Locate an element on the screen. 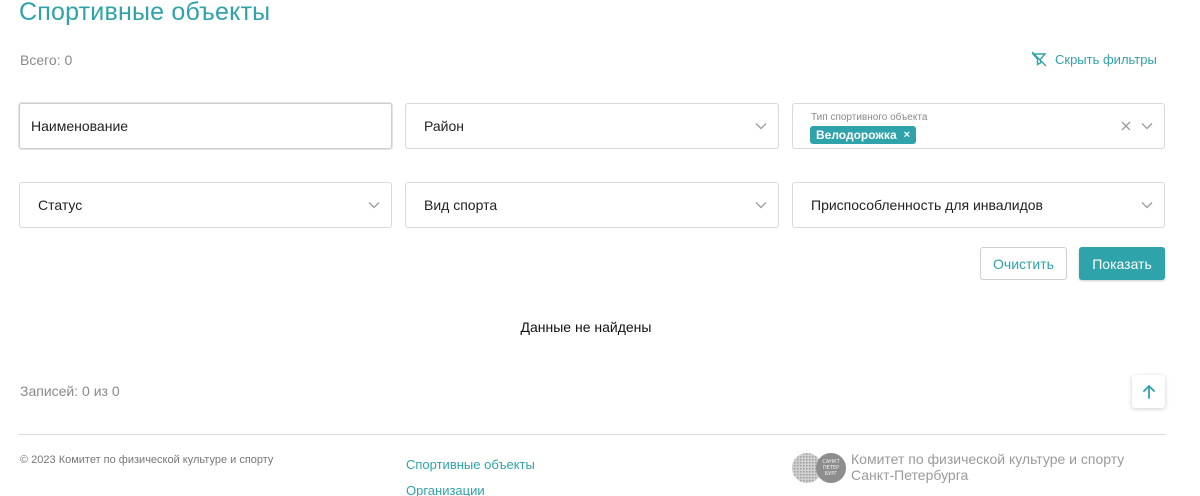  arrow-up-icon is located at coordinates (1148, 391).